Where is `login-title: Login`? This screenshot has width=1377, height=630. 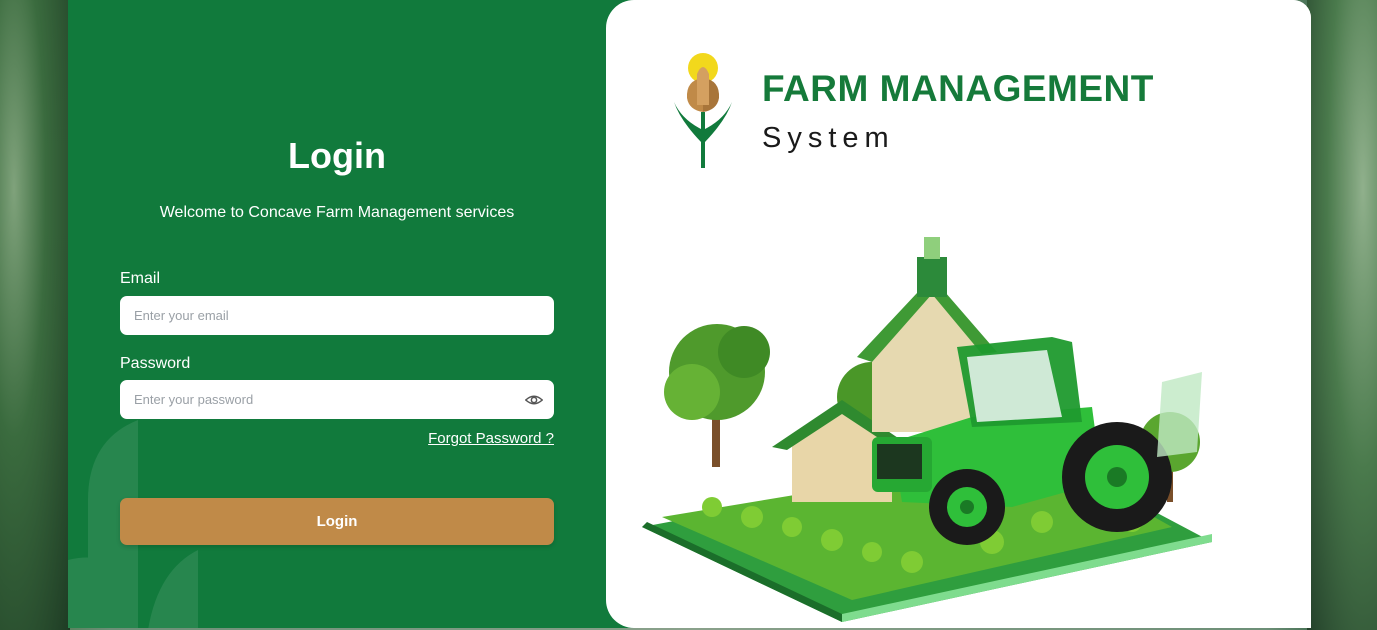
login-title: Login is located at coordinates (337, 155).